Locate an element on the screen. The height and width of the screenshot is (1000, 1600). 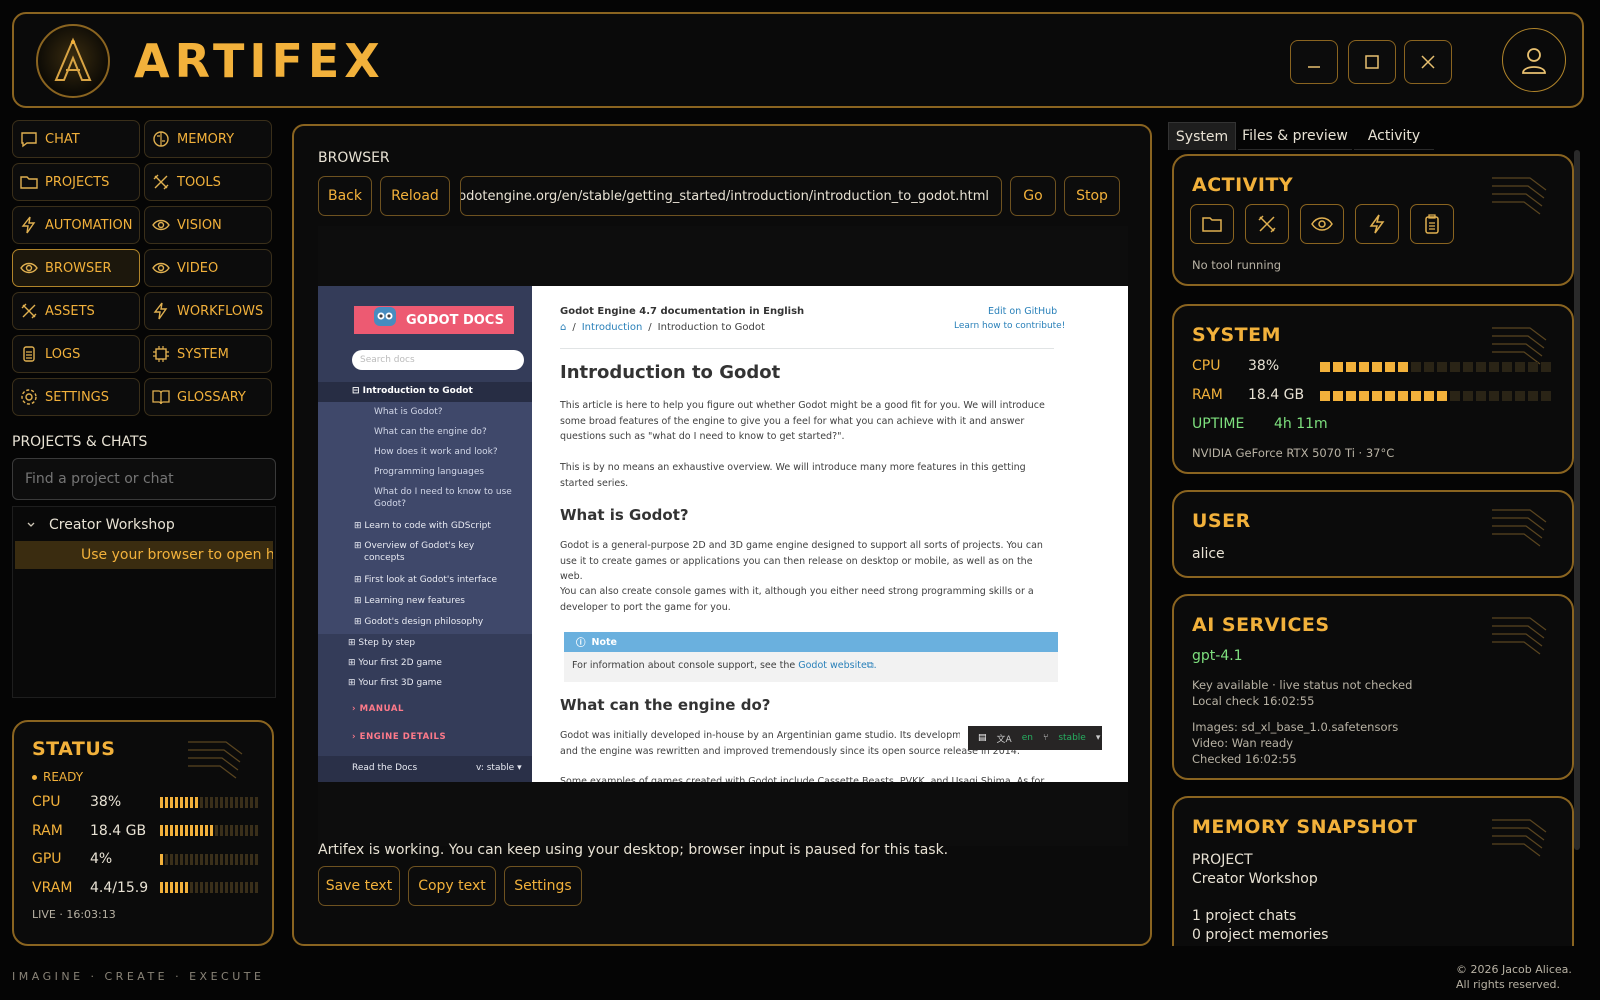
breadcrumb-link: Introduction is located at coordinates (612, 327).